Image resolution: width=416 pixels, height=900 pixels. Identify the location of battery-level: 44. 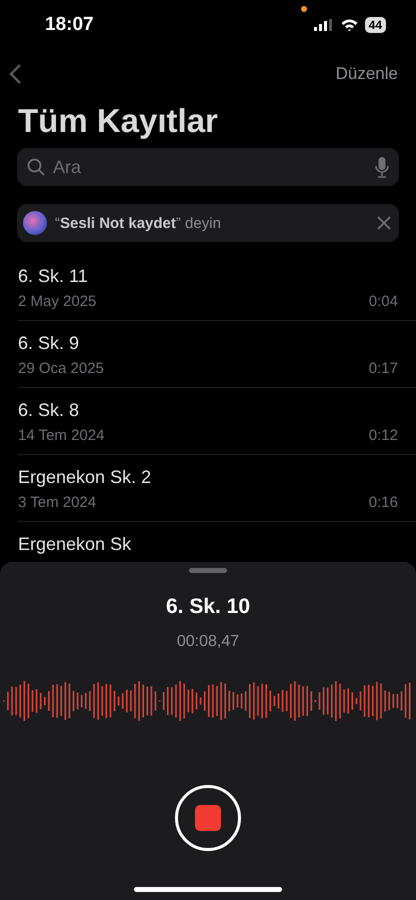
(375, 25).